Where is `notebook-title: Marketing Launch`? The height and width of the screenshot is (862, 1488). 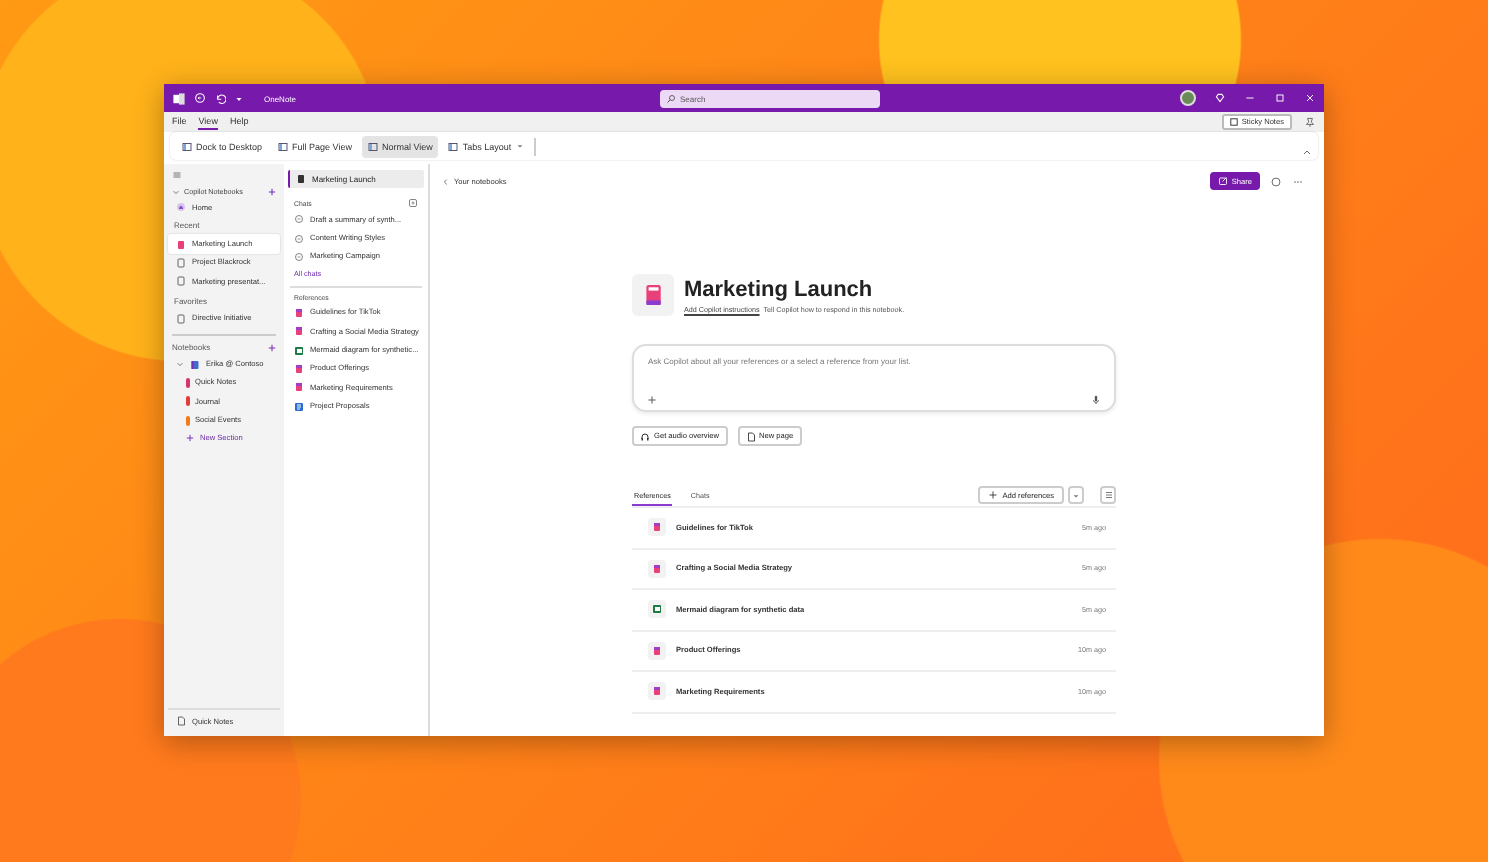
notebook-title: Marketing Launch is located at coordinates (779, 289).